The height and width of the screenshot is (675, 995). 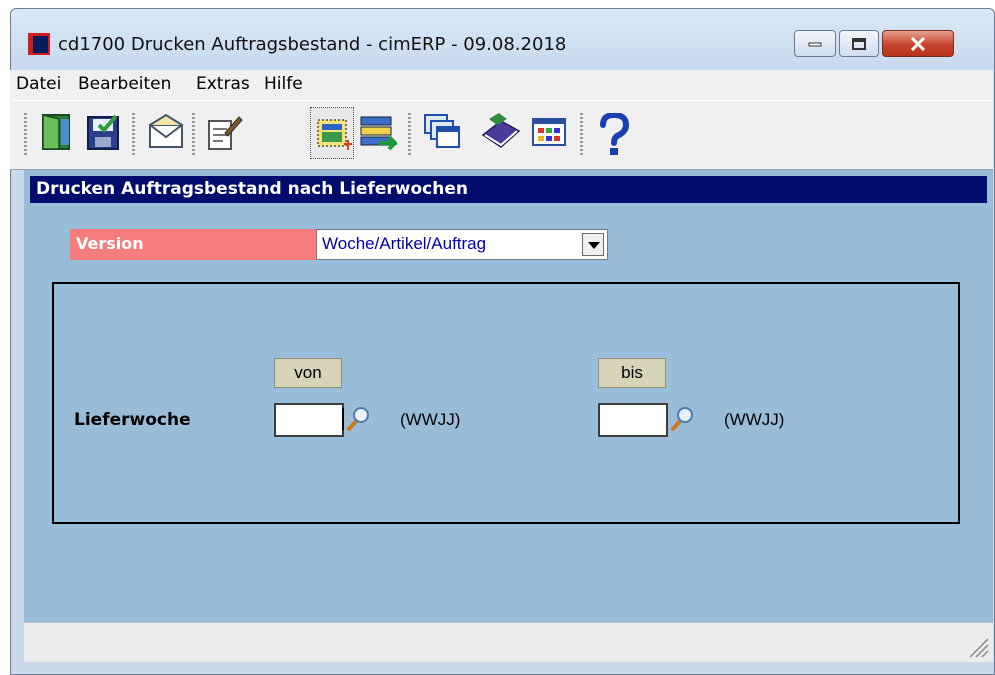 What do you see at coordinates (501, 85) in the screenshot?
I see `menu-bar: Datei Bearbeiten Extras Hilfe` at bounding box center [501, 85].